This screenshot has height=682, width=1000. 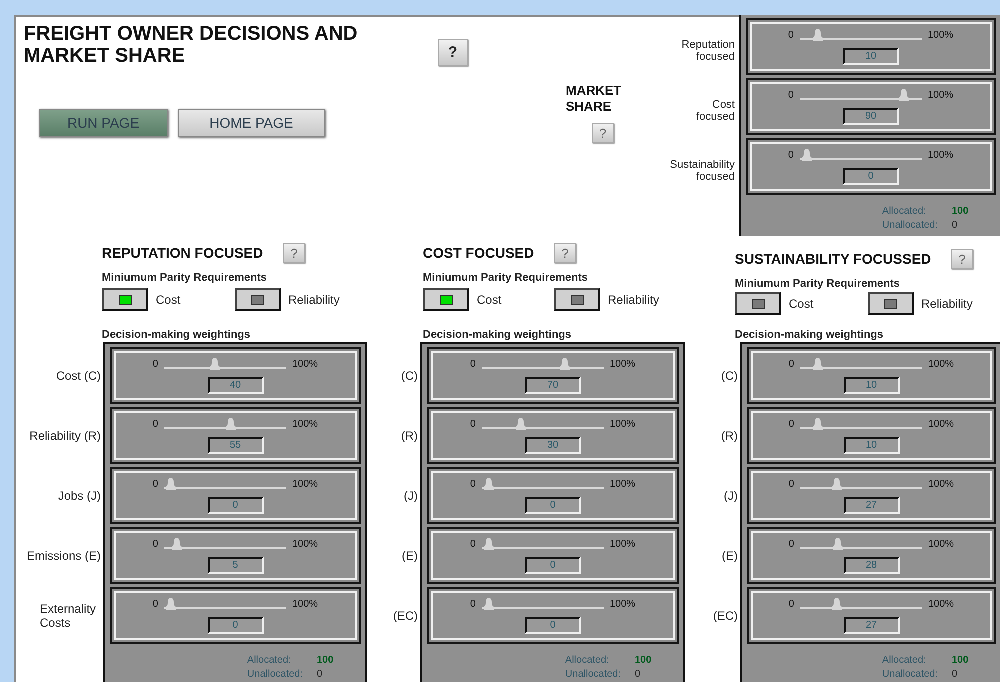 I want to click on value-field: 90, so click(x=871, y=116).